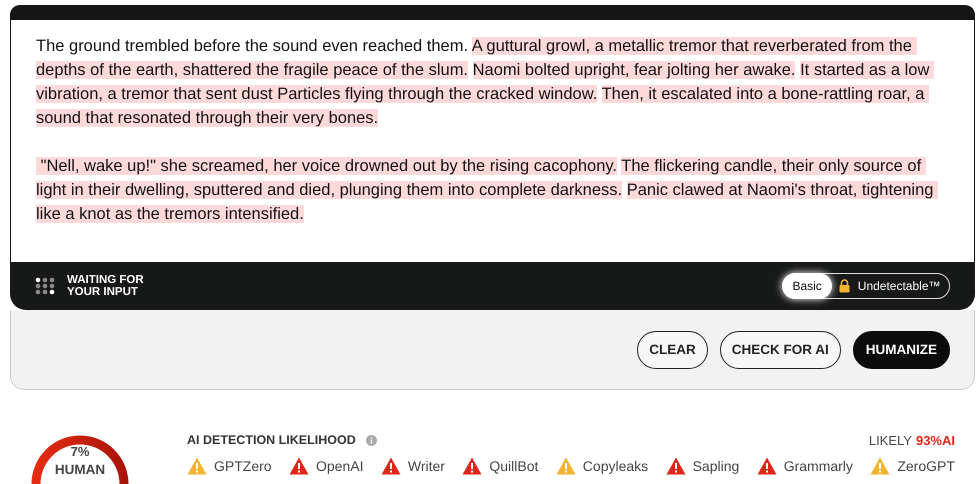  What do you see at coordinates (634, 70) in the screenshot?
I see `sentence: Naomi bolted upright, fear jolting her awake.` at bounding box center [634, 70].